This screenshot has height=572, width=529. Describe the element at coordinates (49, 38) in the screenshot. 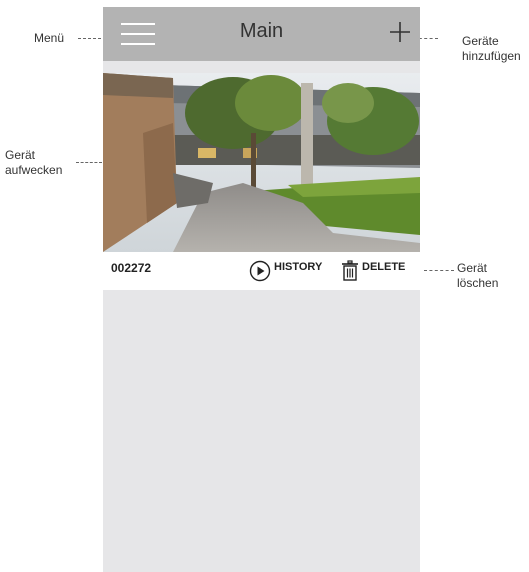

I see `callout-menu: Menü` at that location.